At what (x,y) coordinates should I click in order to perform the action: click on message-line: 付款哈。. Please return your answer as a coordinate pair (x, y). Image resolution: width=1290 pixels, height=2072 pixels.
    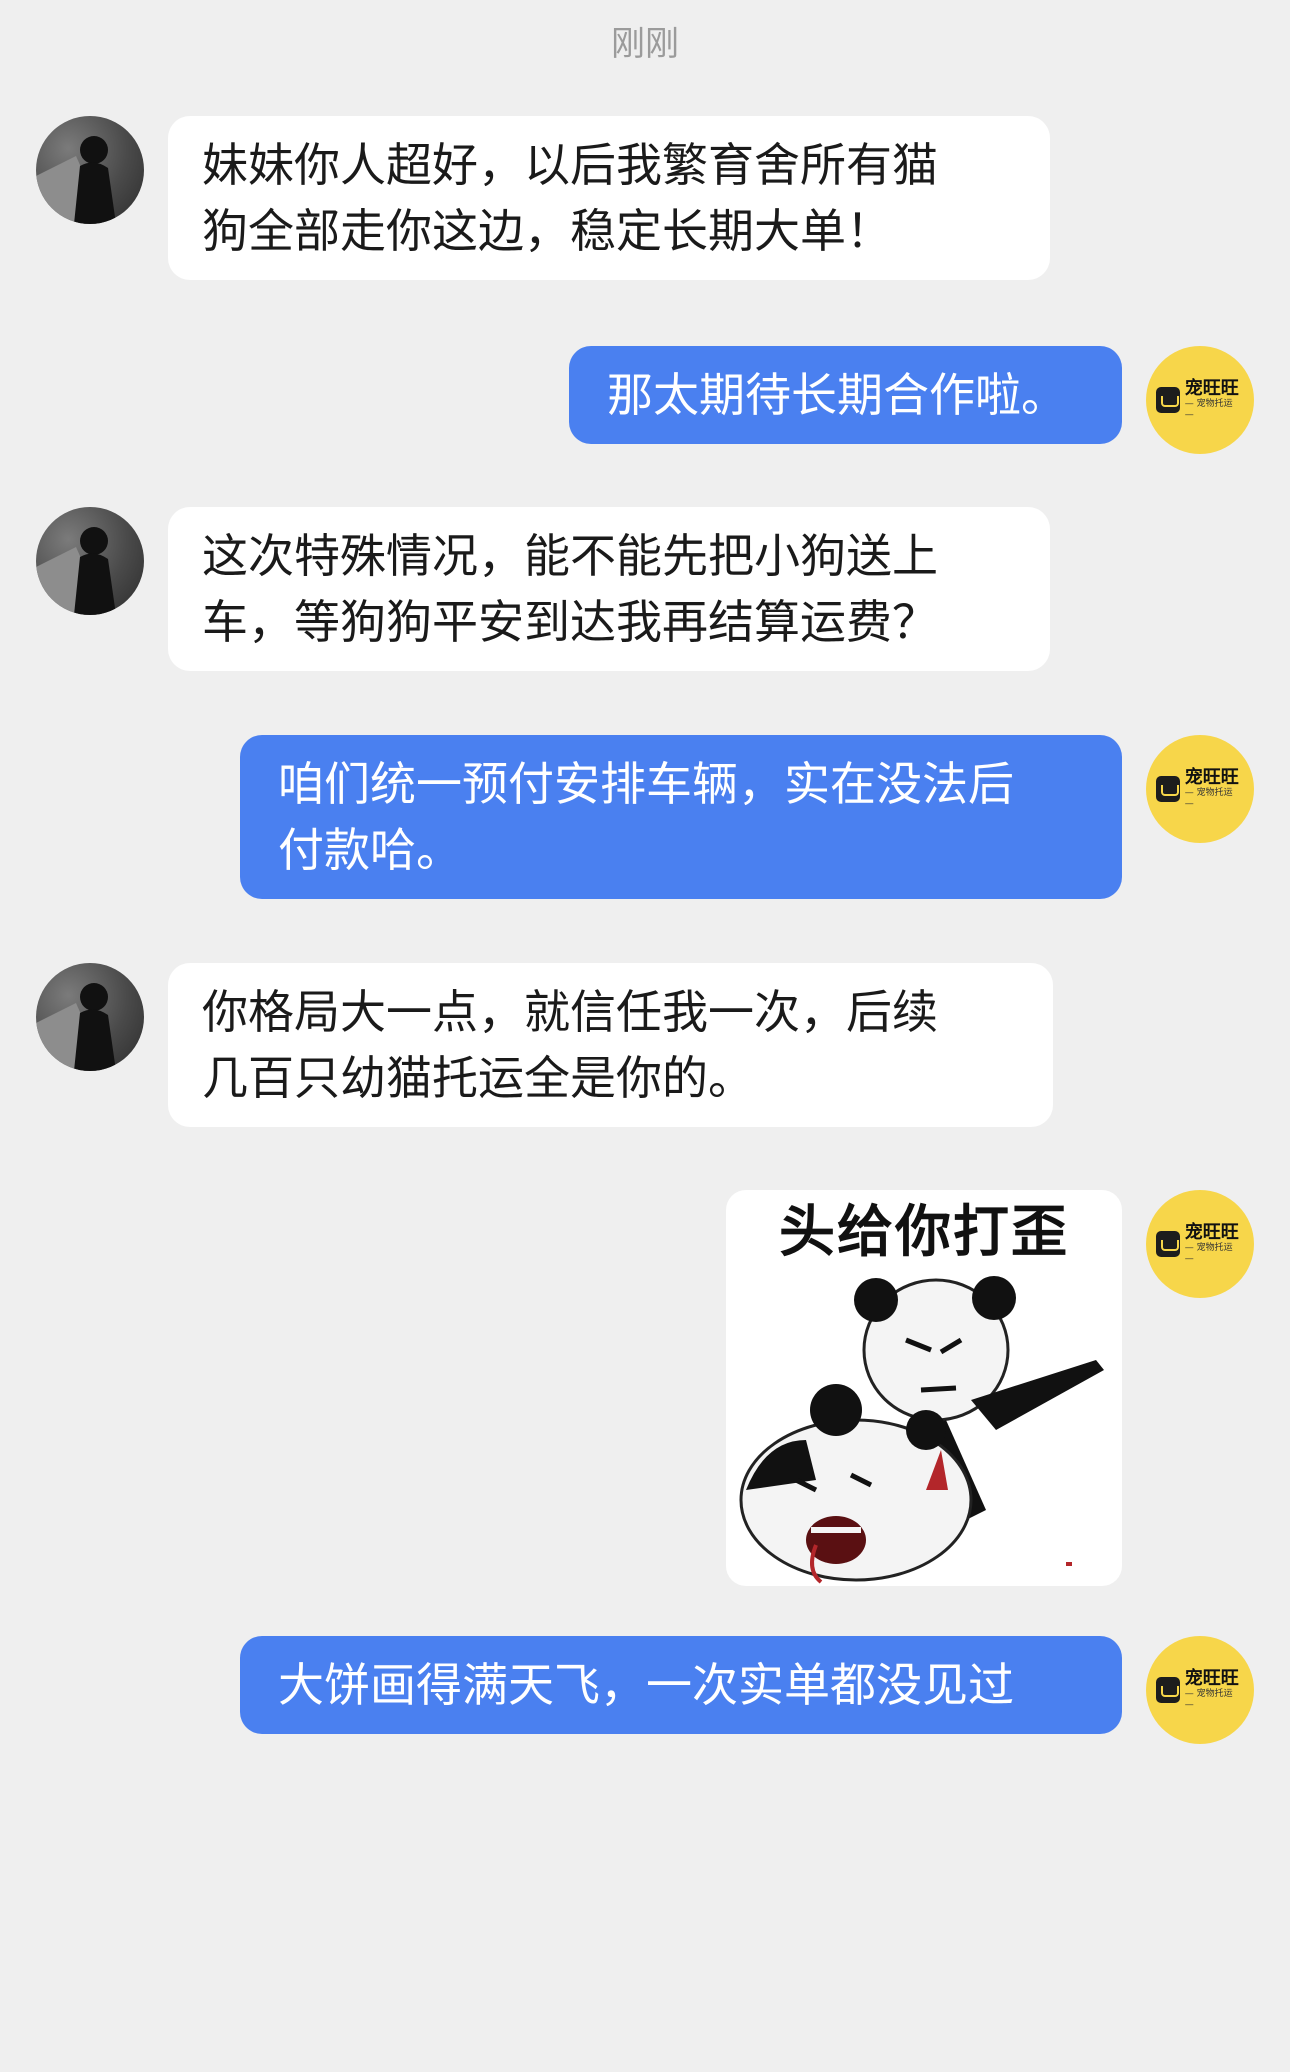
    Looking at the image, I should click on (370, 850).